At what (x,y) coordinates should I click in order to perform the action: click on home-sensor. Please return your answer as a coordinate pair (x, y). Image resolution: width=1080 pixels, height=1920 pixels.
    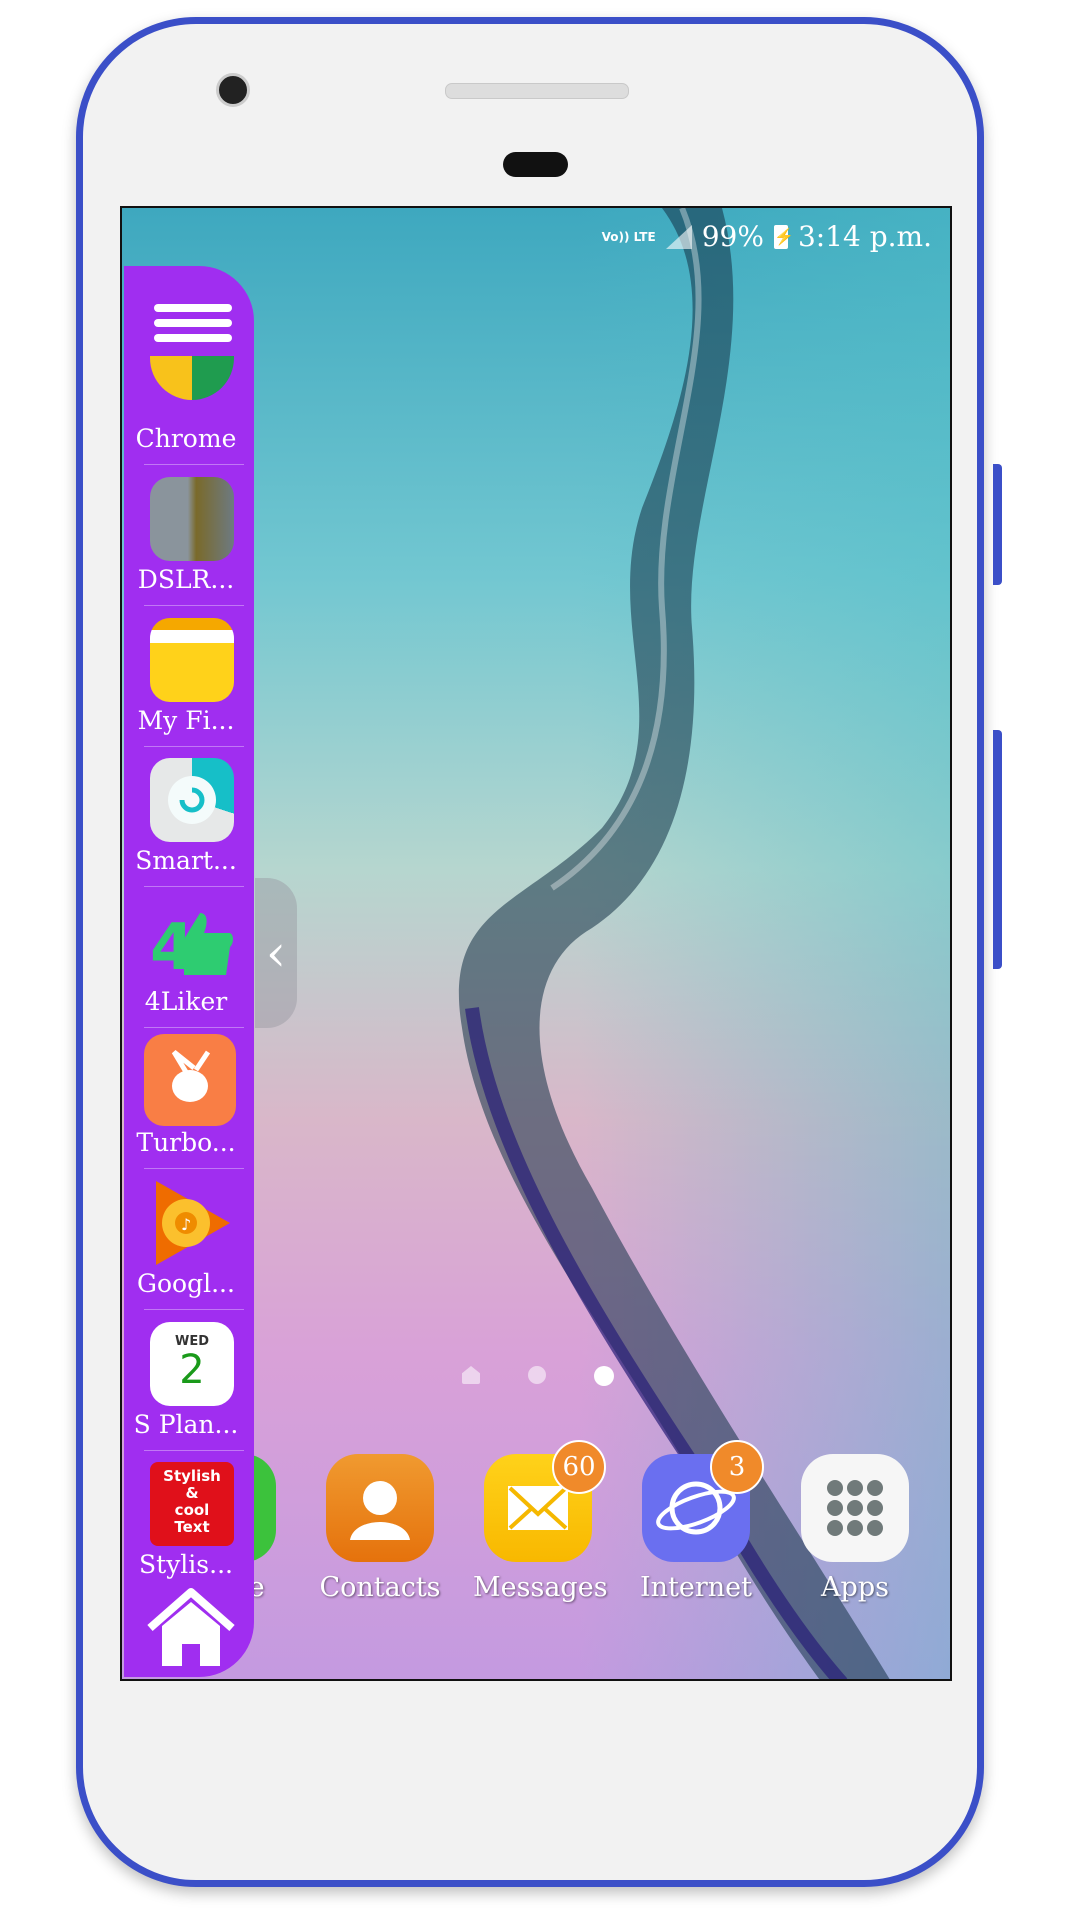
    Looking at the image, I should click on (535, 164).